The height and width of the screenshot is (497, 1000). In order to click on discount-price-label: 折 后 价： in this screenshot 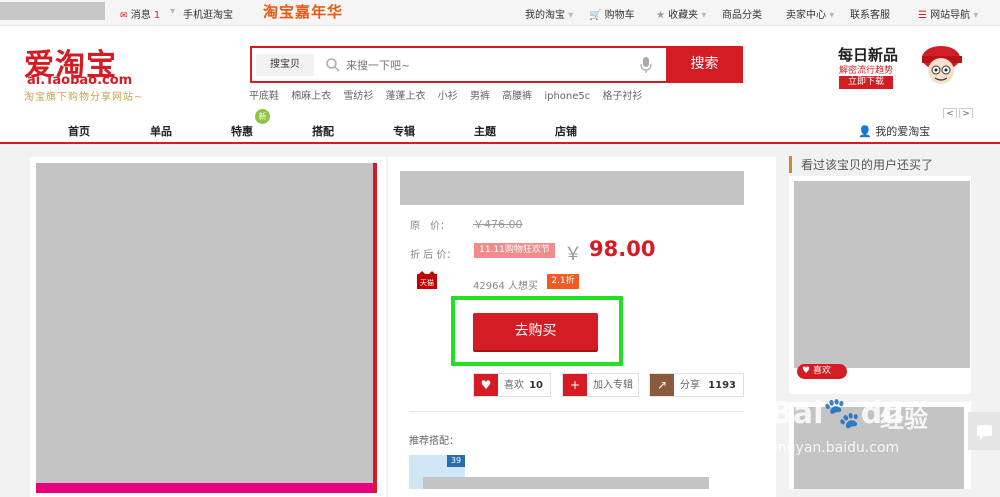, I will do `click(433, 255)`.